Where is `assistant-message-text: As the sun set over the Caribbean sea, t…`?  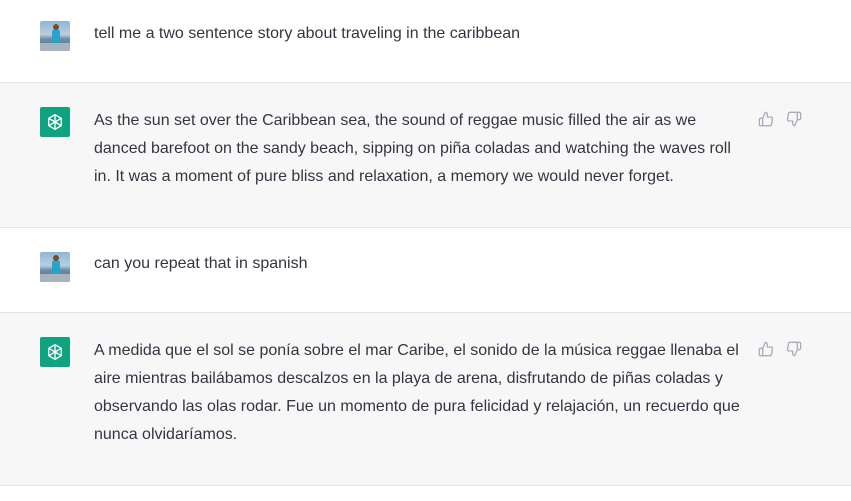
assistant-message-text: As the sun set over the Caribbean sea, t… is located at coordinates (415, 148).